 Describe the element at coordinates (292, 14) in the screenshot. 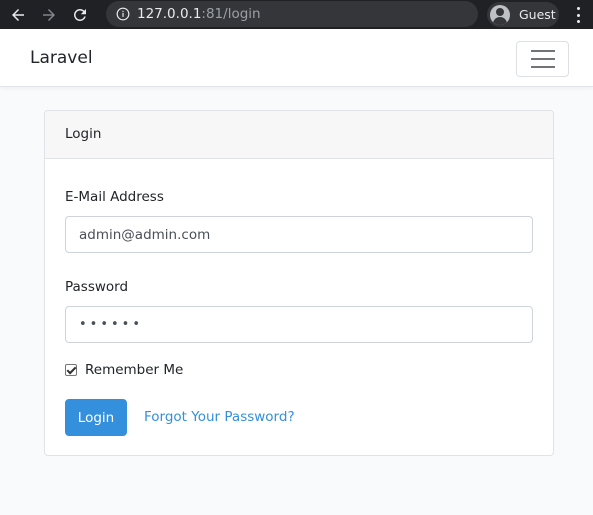

I see `address-bar: 127.0.0.1:81/login` at that location.